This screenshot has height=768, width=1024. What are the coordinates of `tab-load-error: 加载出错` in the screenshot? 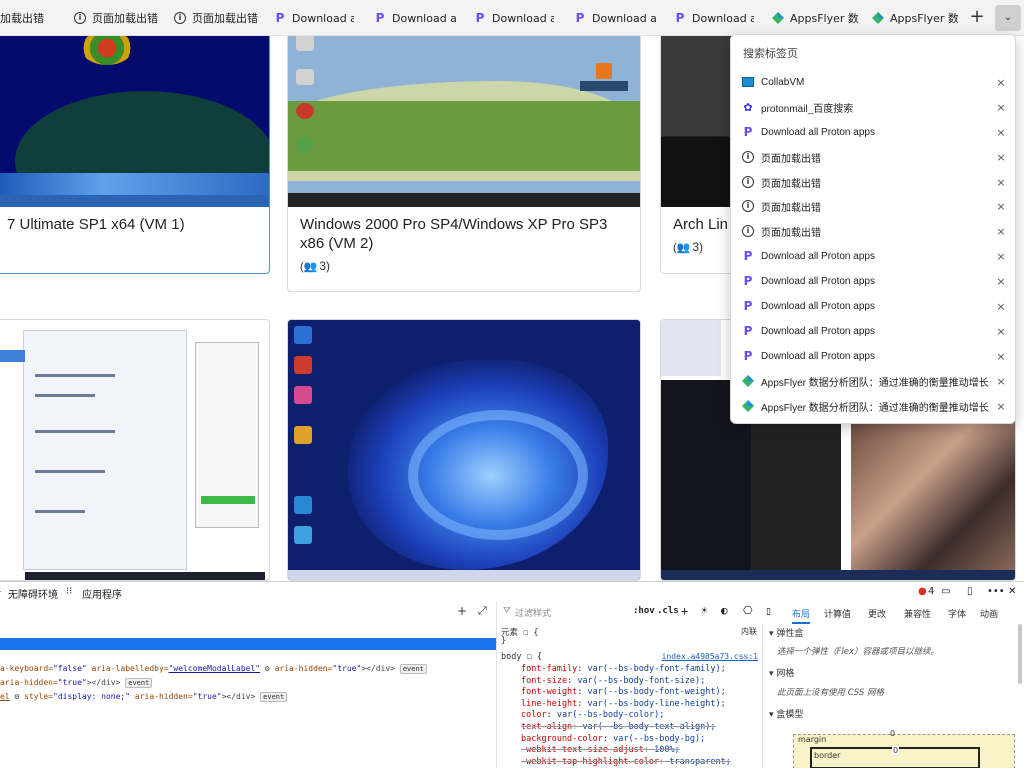 It's located at (32, 18).